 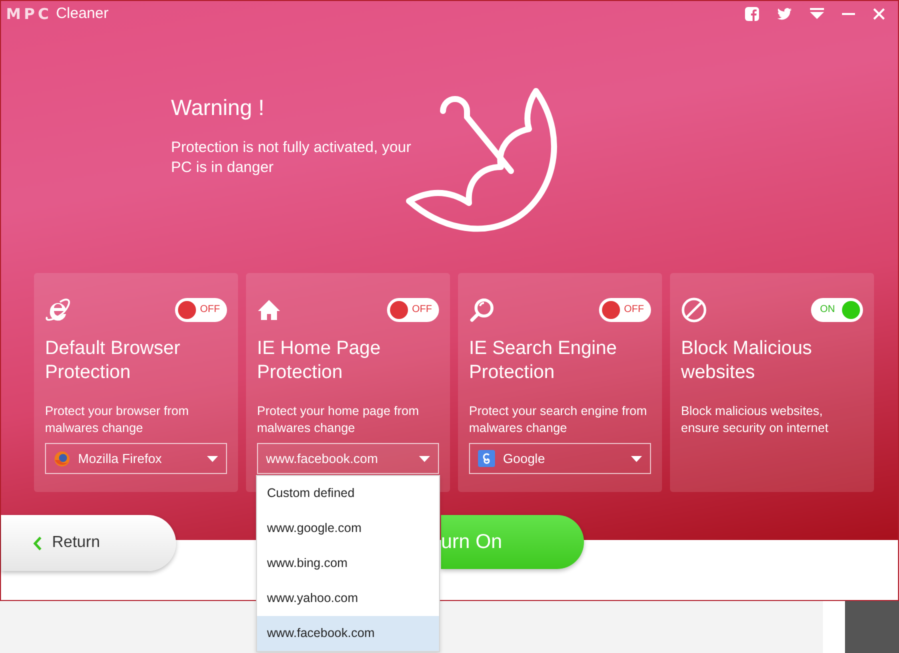 What do you see at coordinates (348, 493) in the screenshot?
I see `dropdown-option: Custom defined` at bounding box center [348, 493].